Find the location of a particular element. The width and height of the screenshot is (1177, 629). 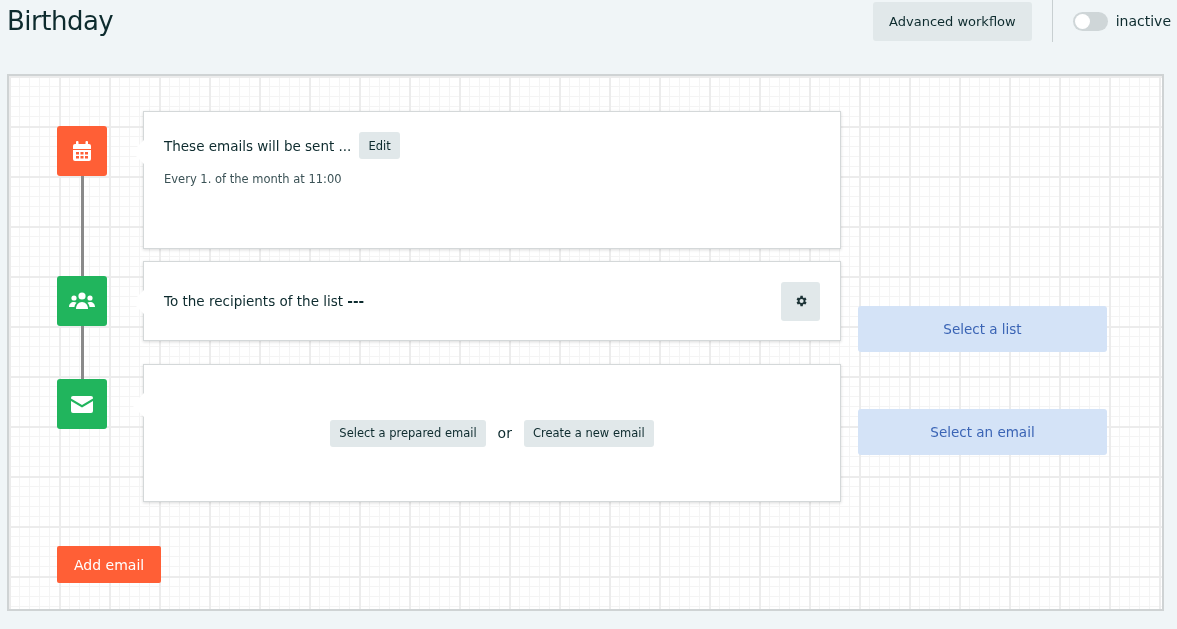

schedule-detail: Every 1. of the month at 11:00 is located at coordinates (253, 179).